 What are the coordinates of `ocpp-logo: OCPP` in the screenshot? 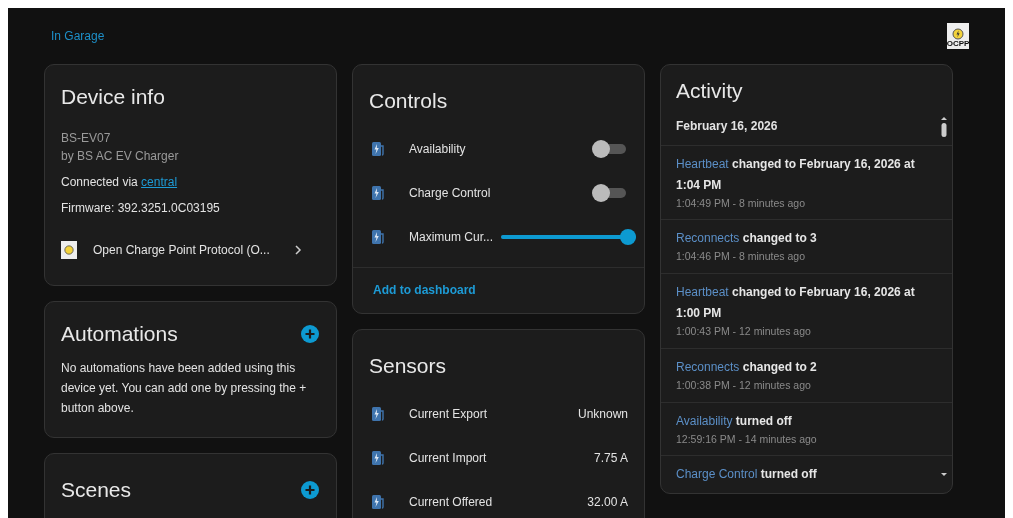 It's located at (958, 36).